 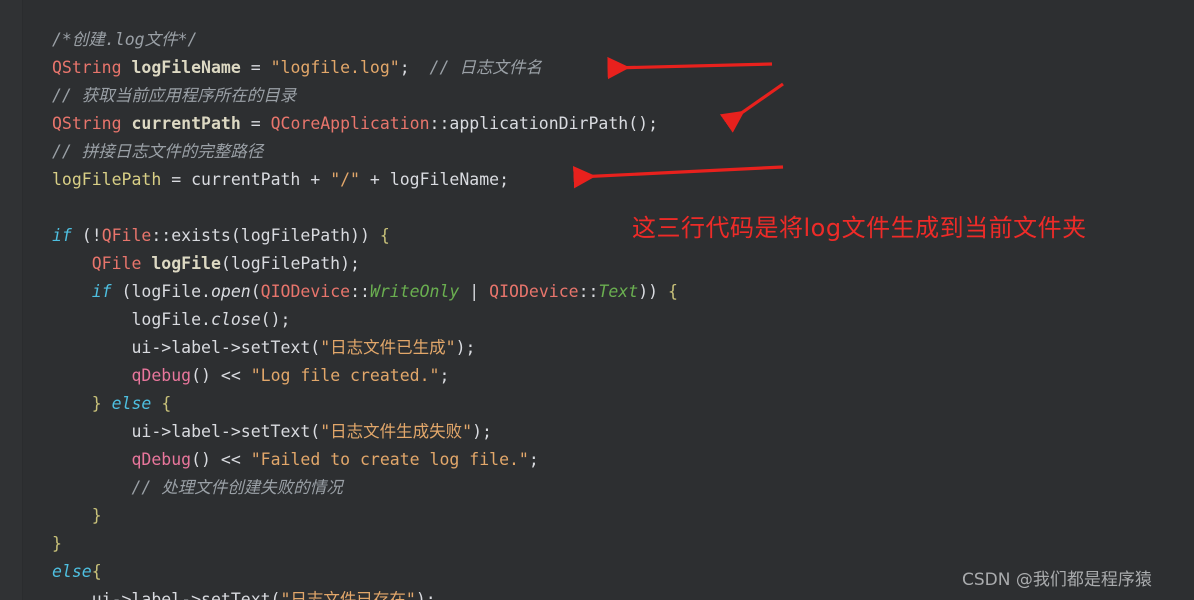 What do you see at coordinates (171, 319) in the screenshot?
I see `code-token: logFile.` at bounding box center [171, 319].